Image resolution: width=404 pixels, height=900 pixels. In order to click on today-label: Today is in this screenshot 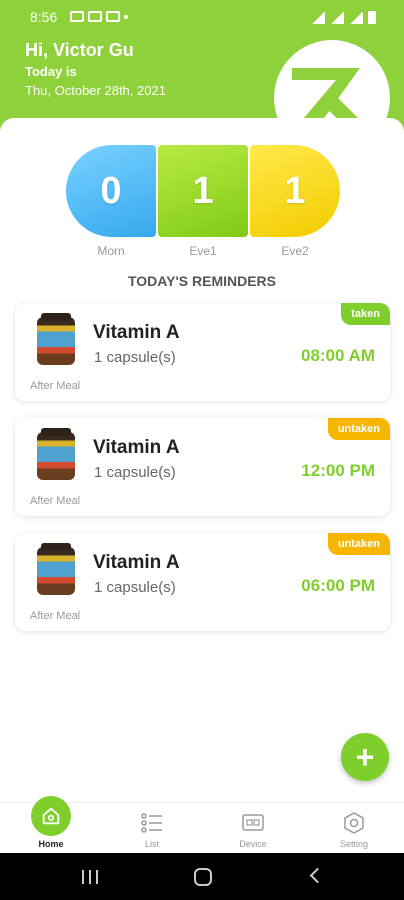, I will do `click(51, 71)`.